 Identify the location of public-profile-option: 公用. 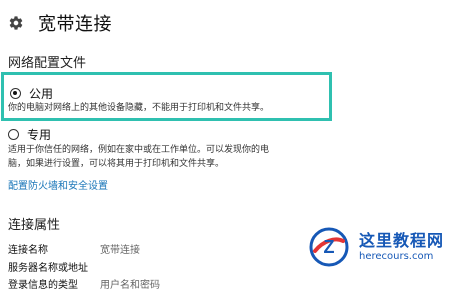
(31, 93).